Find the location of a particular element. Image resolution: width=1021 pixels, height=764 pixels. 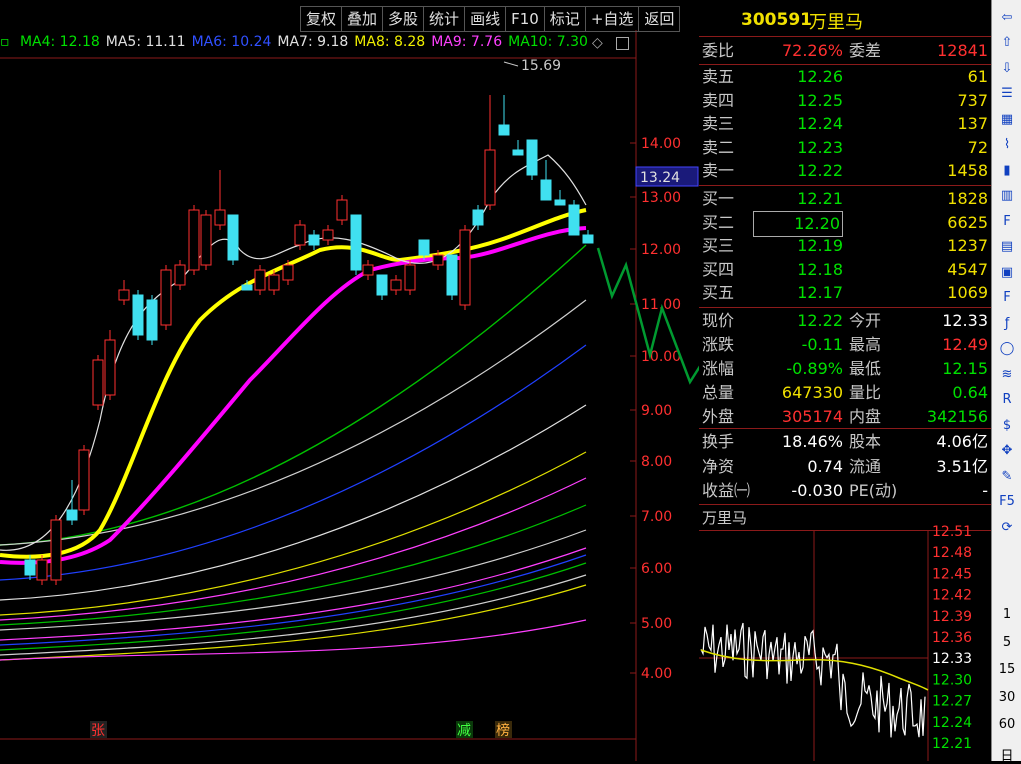

list-icon: ☰ is located at coordinates (1007, 94).